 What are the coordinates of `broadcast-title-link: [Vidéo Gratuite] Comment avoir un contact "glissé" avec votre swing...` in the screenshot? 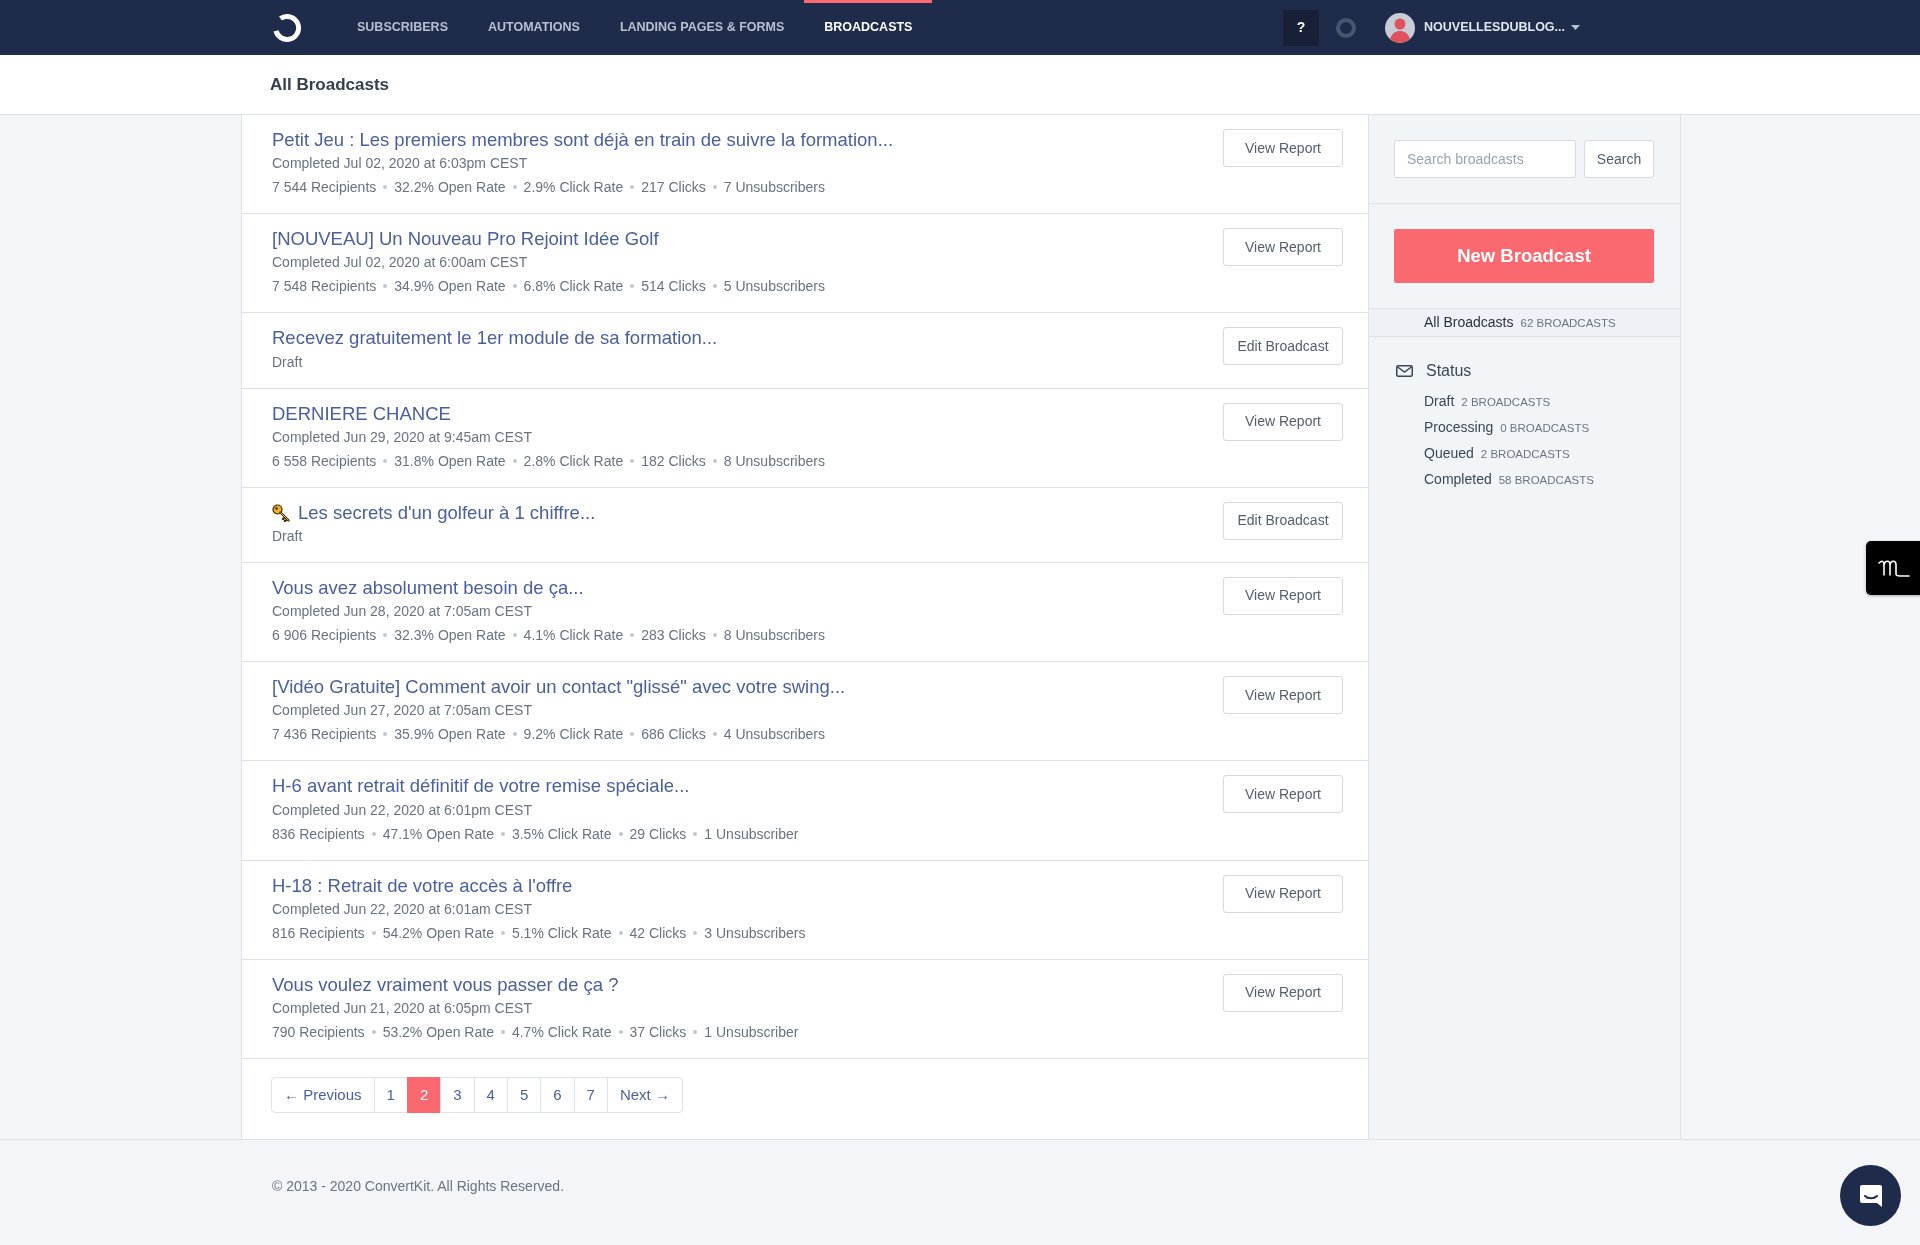 It's located at (559, 687).